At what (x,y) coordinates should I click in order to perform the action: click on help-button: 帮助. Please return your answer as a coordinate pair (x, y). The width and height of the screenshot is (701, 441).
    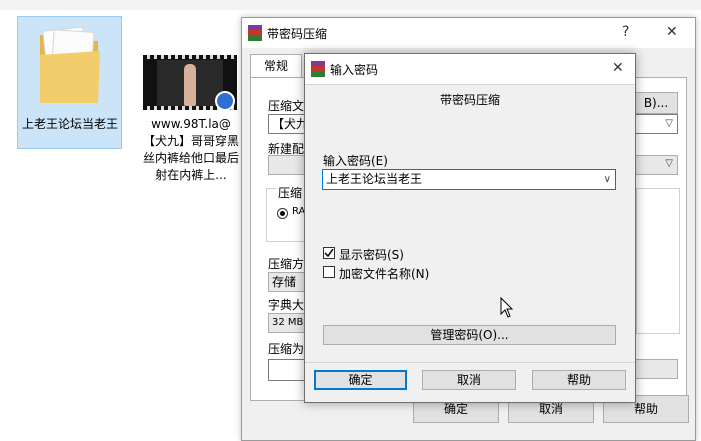
    Looking at the image, I should click on (579, 380).